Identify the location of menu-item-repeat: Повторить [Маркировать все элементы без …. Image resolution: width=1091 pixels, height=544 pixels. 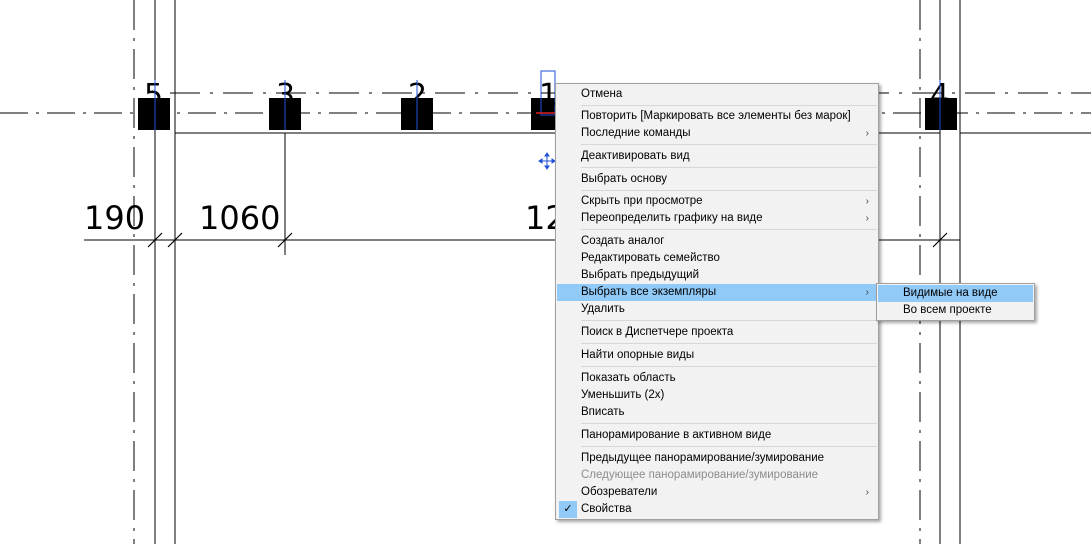
(717, 116).